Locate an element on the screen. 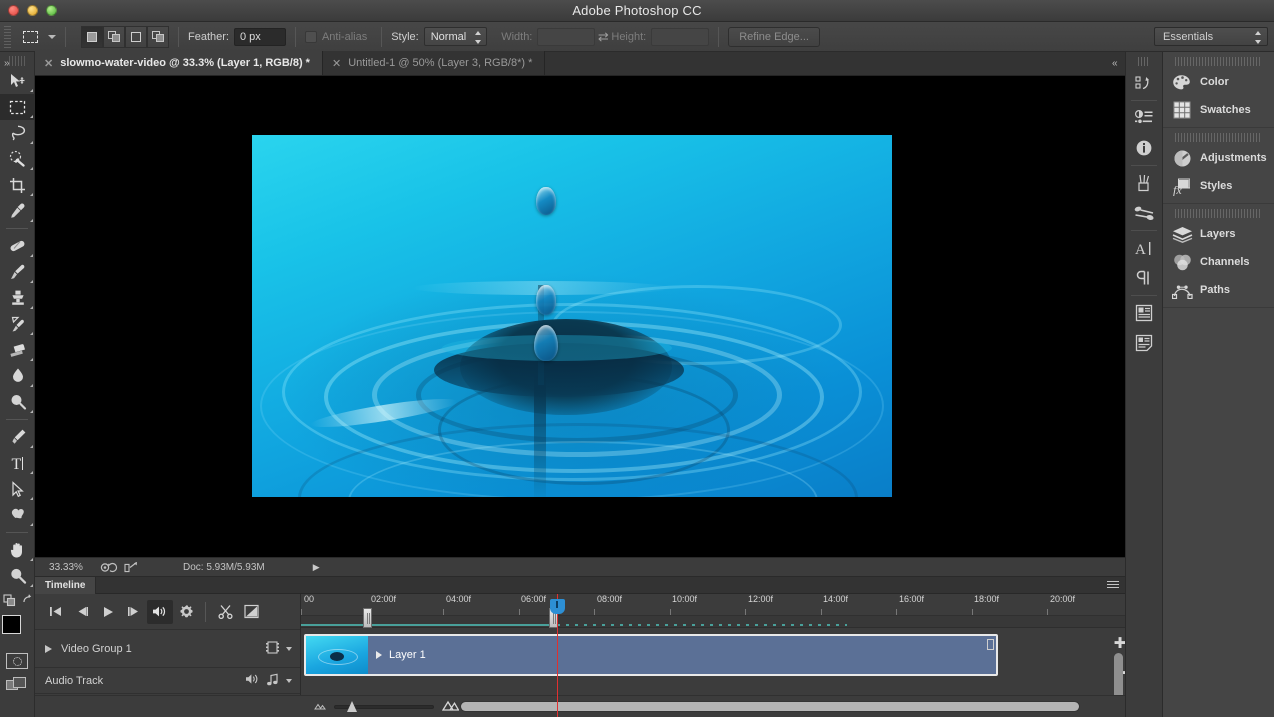  intersect-with-selection-button is located at coordinates (158, 36).